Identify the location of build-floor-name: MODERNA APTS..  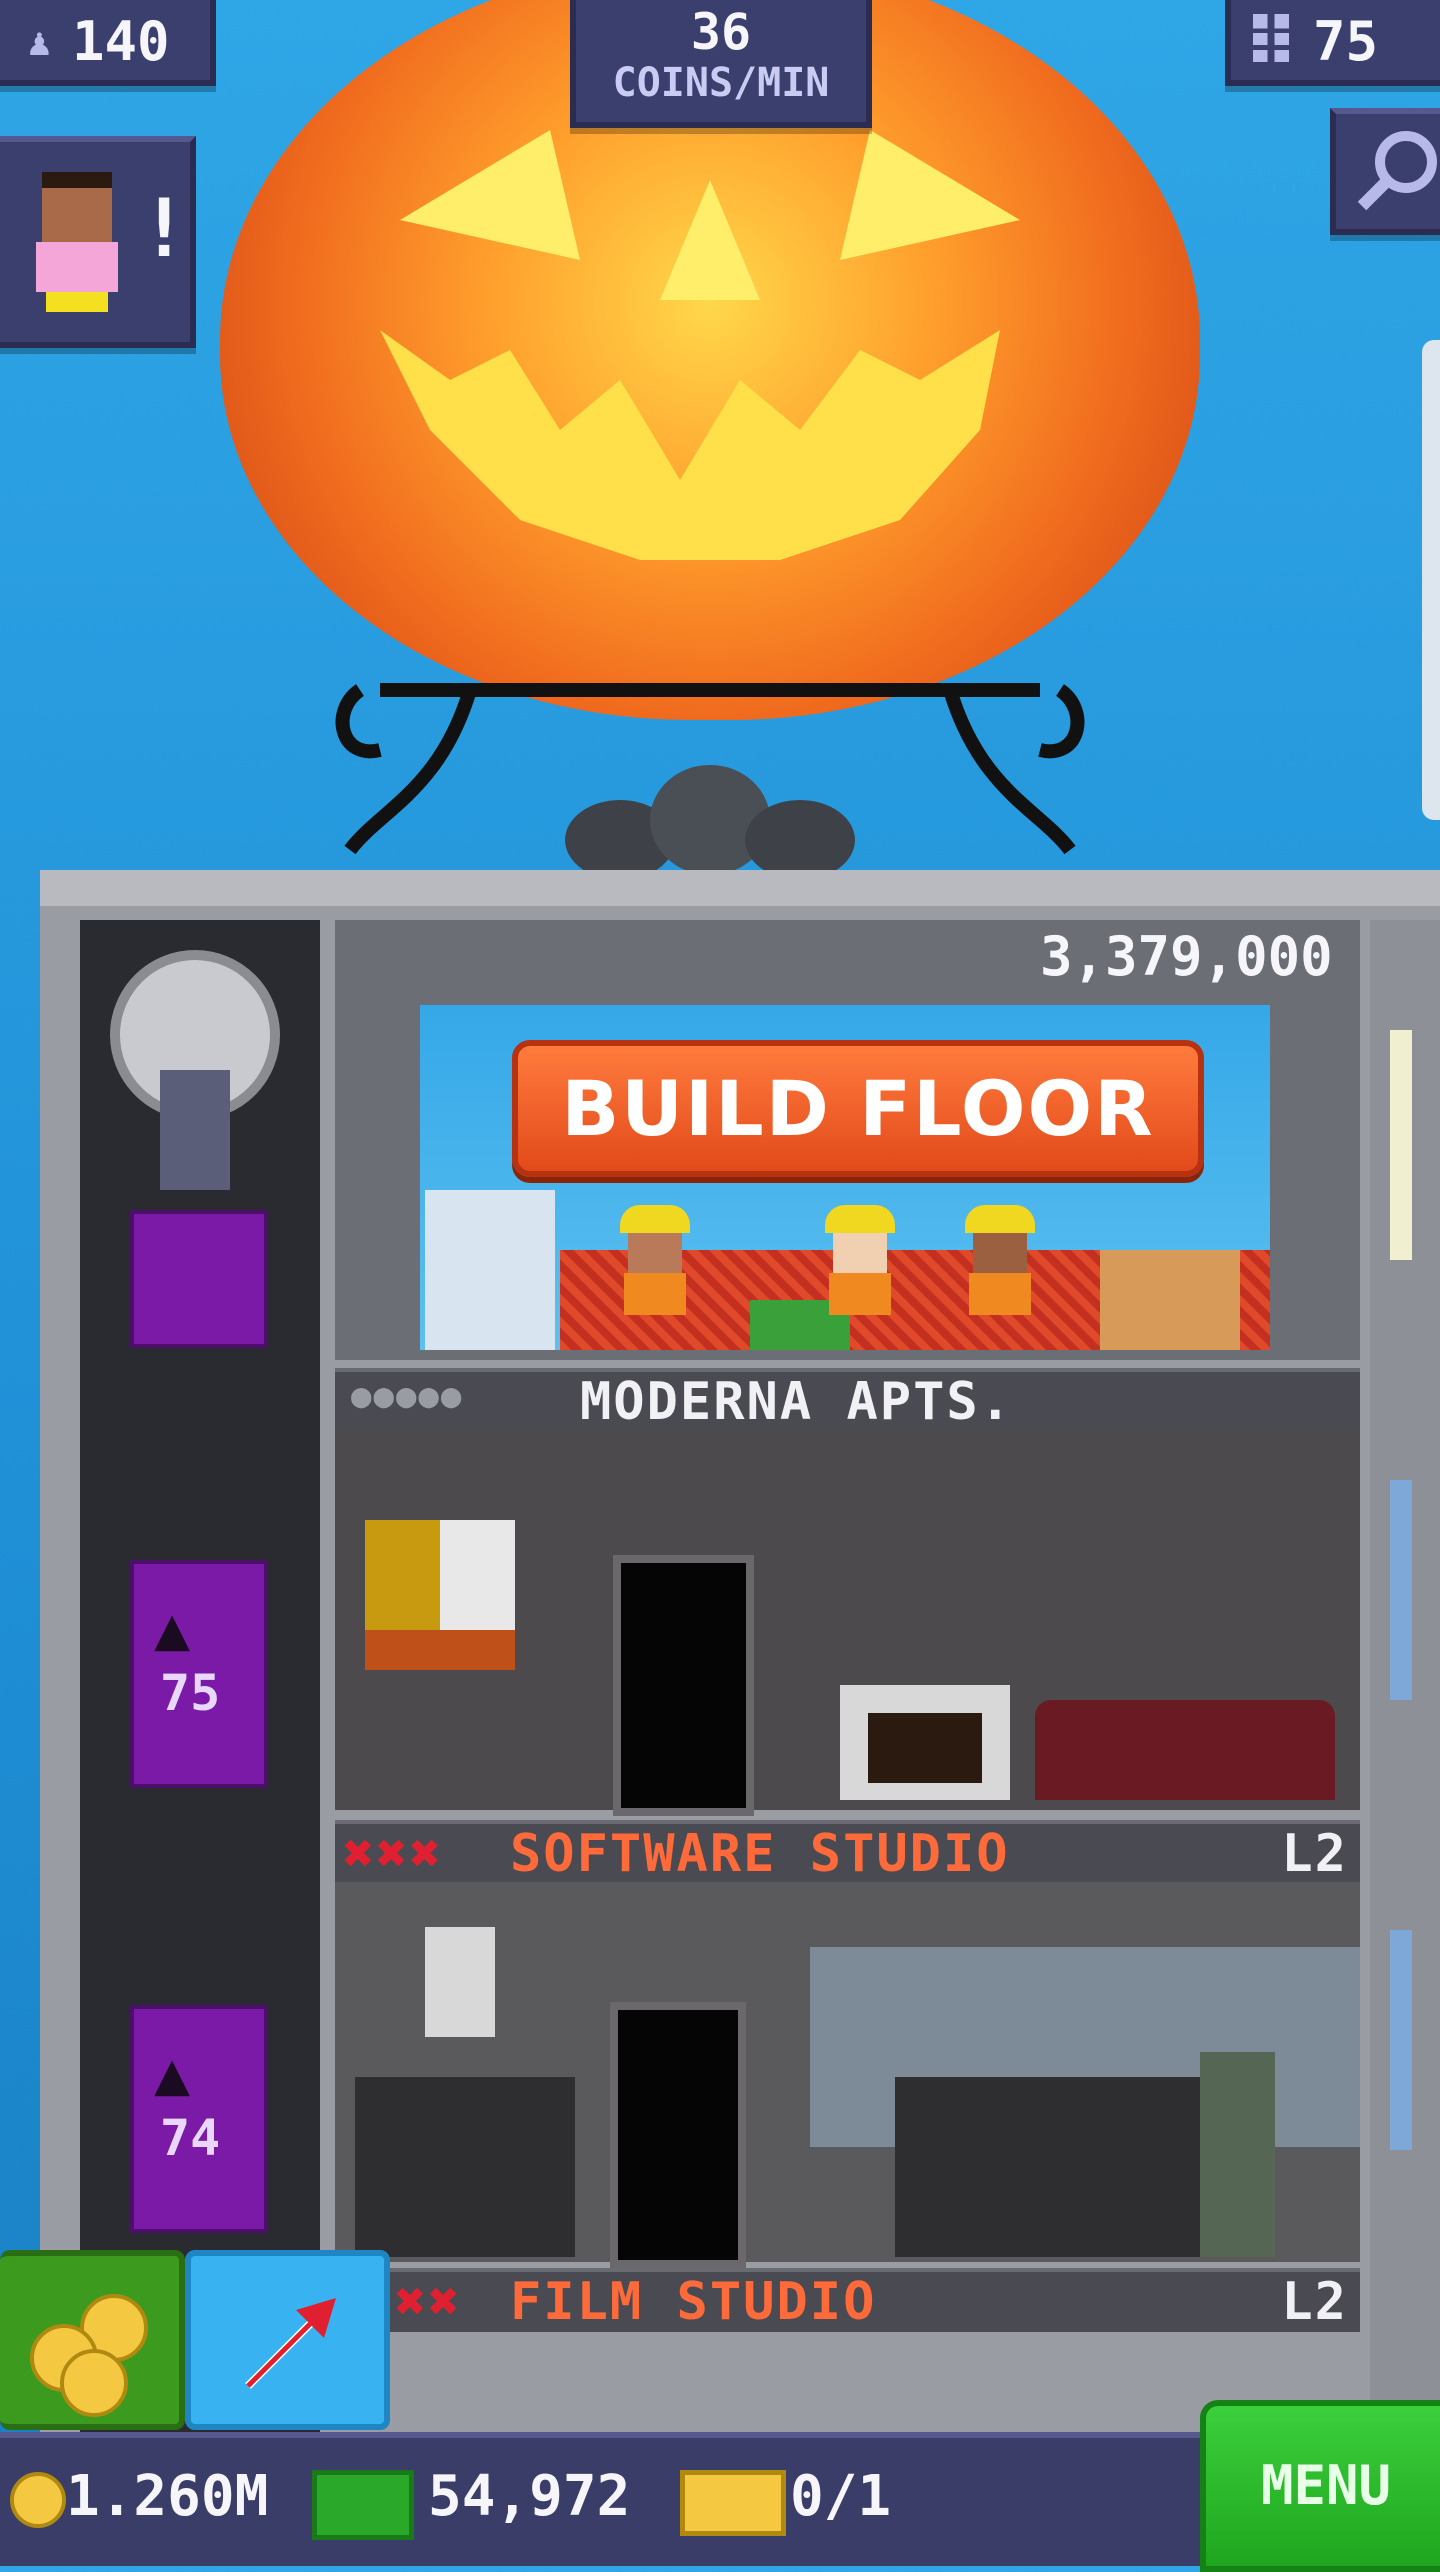
(796, 1402).